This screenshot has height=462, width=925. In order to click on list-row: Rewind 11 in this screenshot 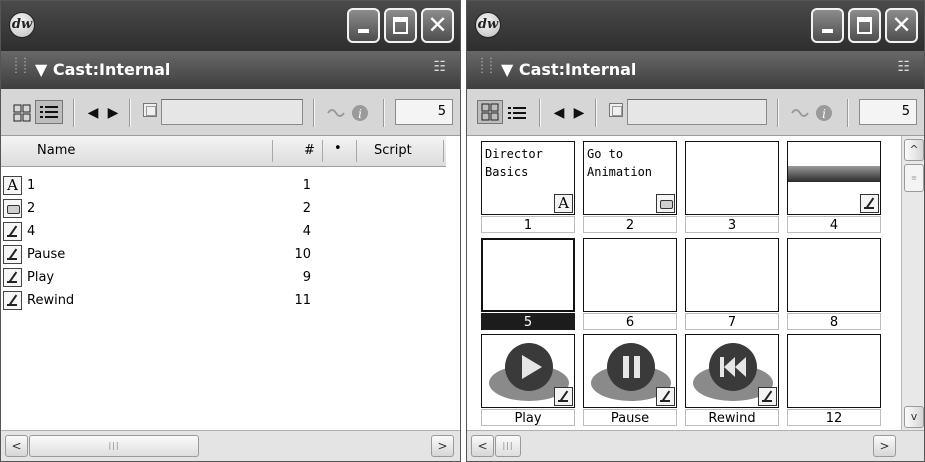, I will do `click(223, 301)`.